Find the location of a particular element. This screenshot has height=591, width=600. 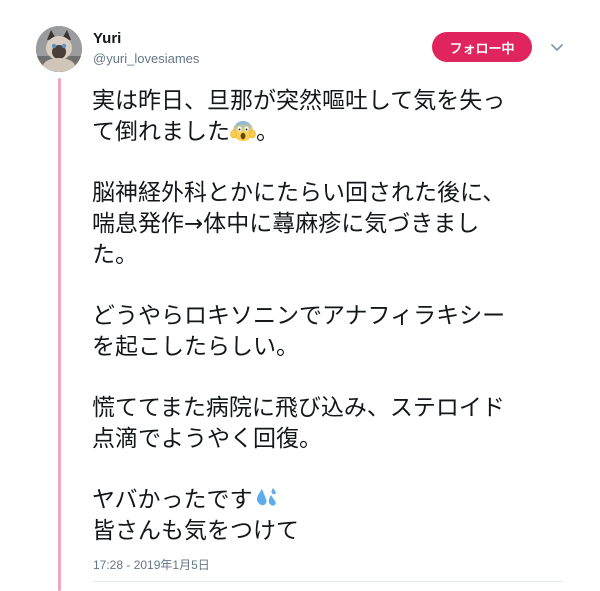

tweet-line: 点滴でようやく回復。 is located at coordinates (207, 439).